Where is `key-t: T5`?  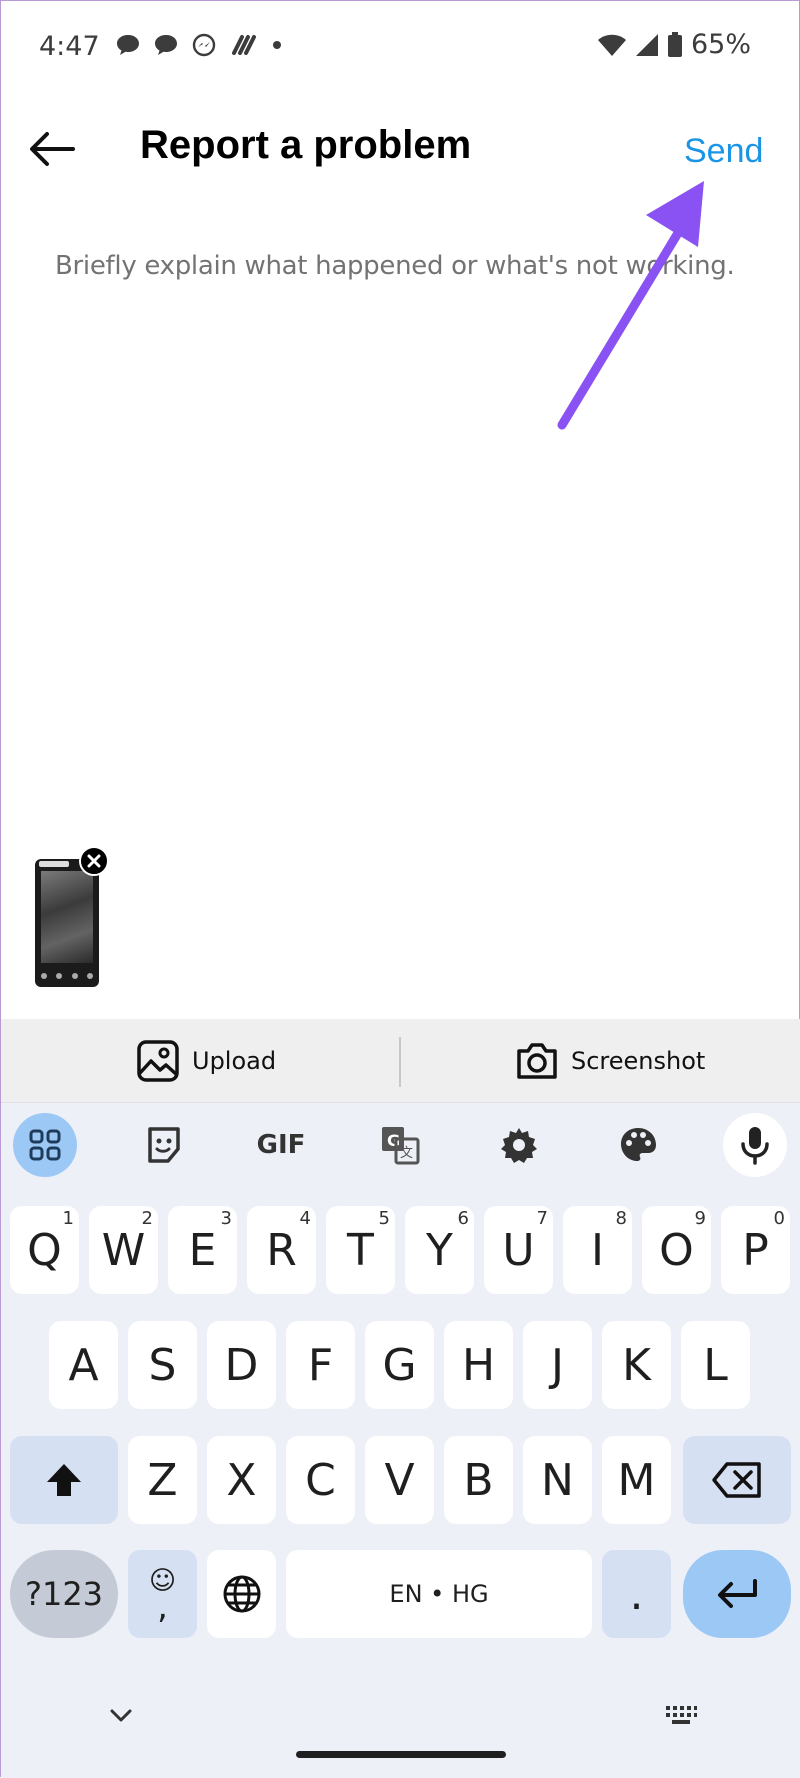 key-t: T5 is located at coordinates (360, 1250).